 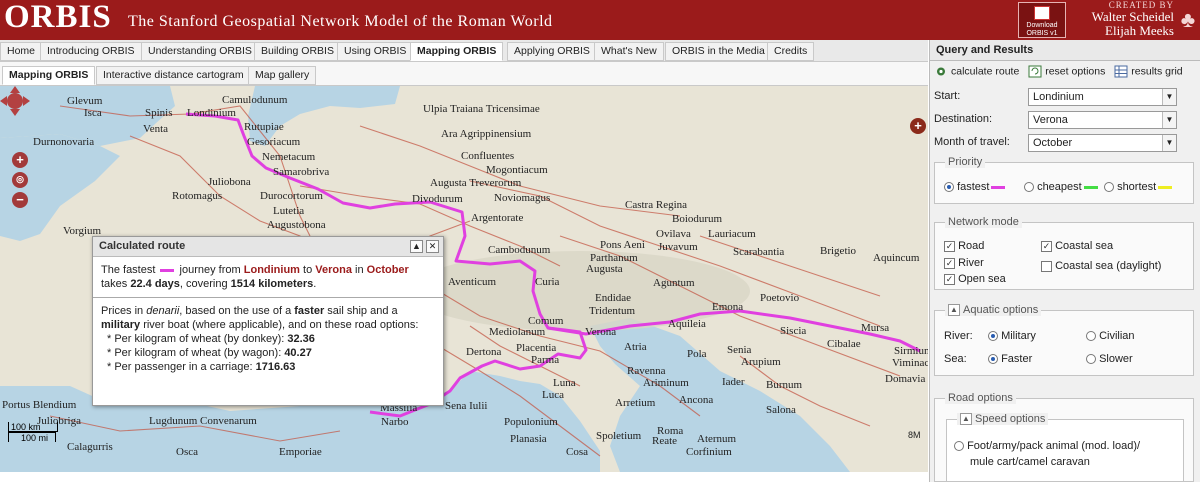 What do you see at coordinates (466, 406) in the screenshot?
I see `place-label: Sena Iulii` at bounding box center [466, 406].